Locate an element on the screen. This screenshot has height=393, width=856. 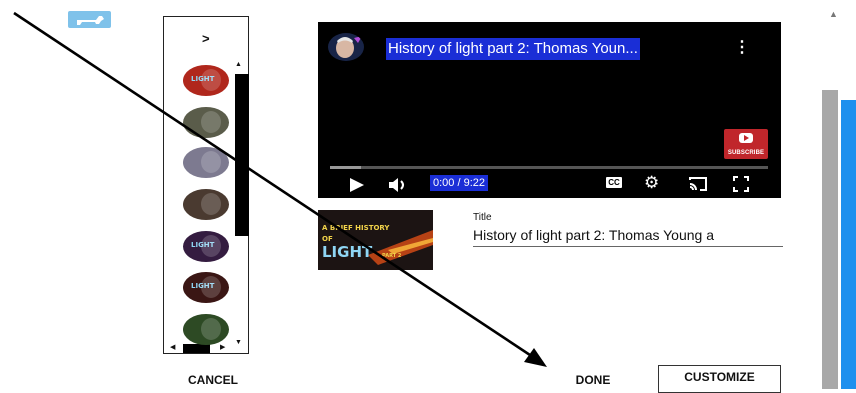
subscribe-button: SUBSCRIBE is located at coordinates (746, 144).